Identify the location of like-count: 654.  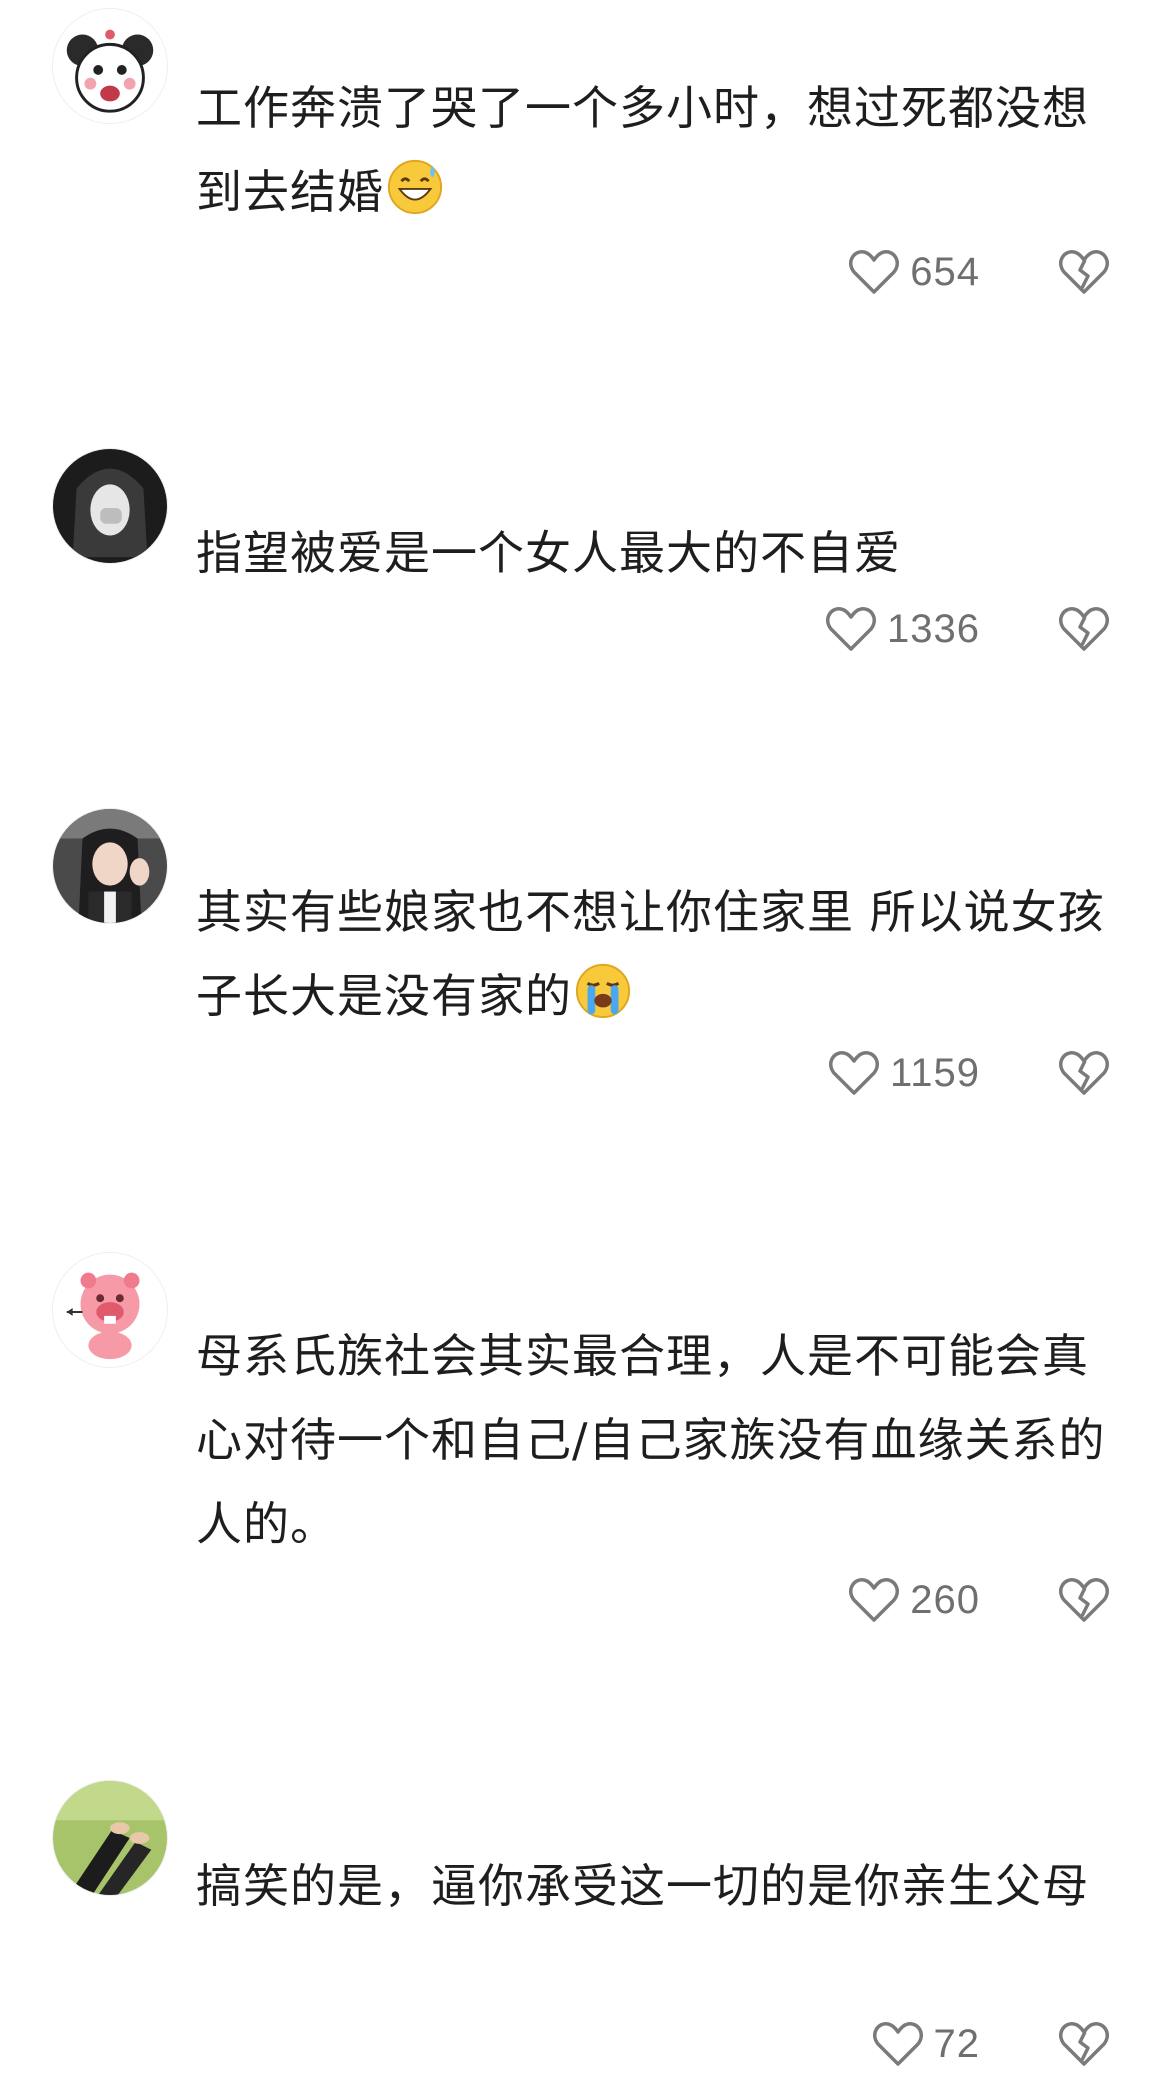
(945, 271).